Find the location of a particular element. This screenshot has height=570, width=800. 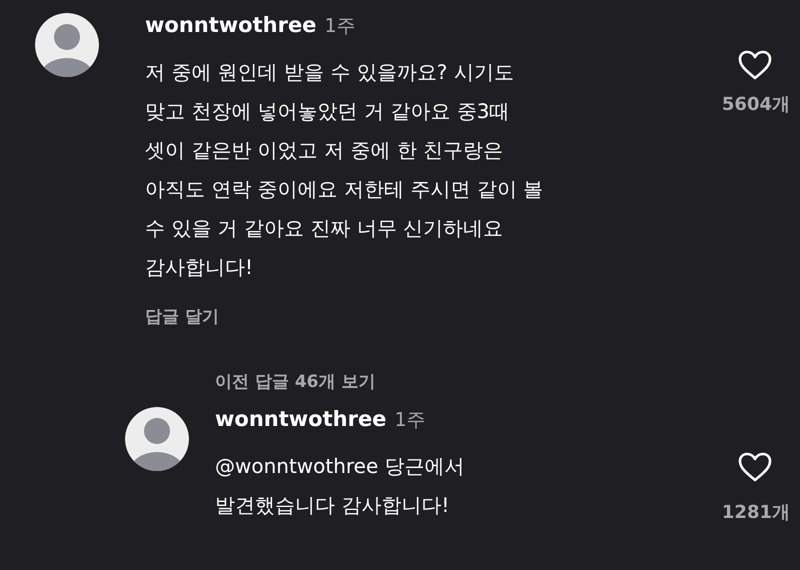

reply-link: 답글 달기 is located at coordinates (182, 316).